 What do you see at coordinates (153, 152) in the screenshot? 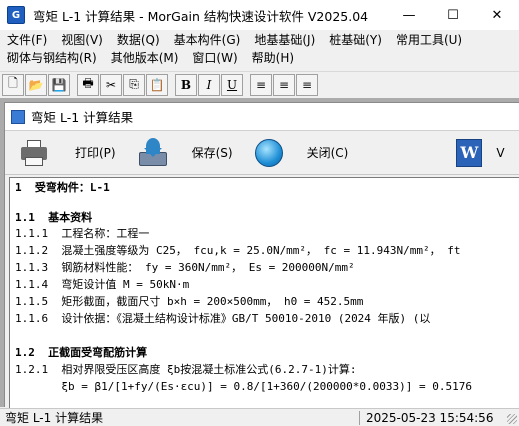
I see `save-download-icon` at bounding box center [153, 152].